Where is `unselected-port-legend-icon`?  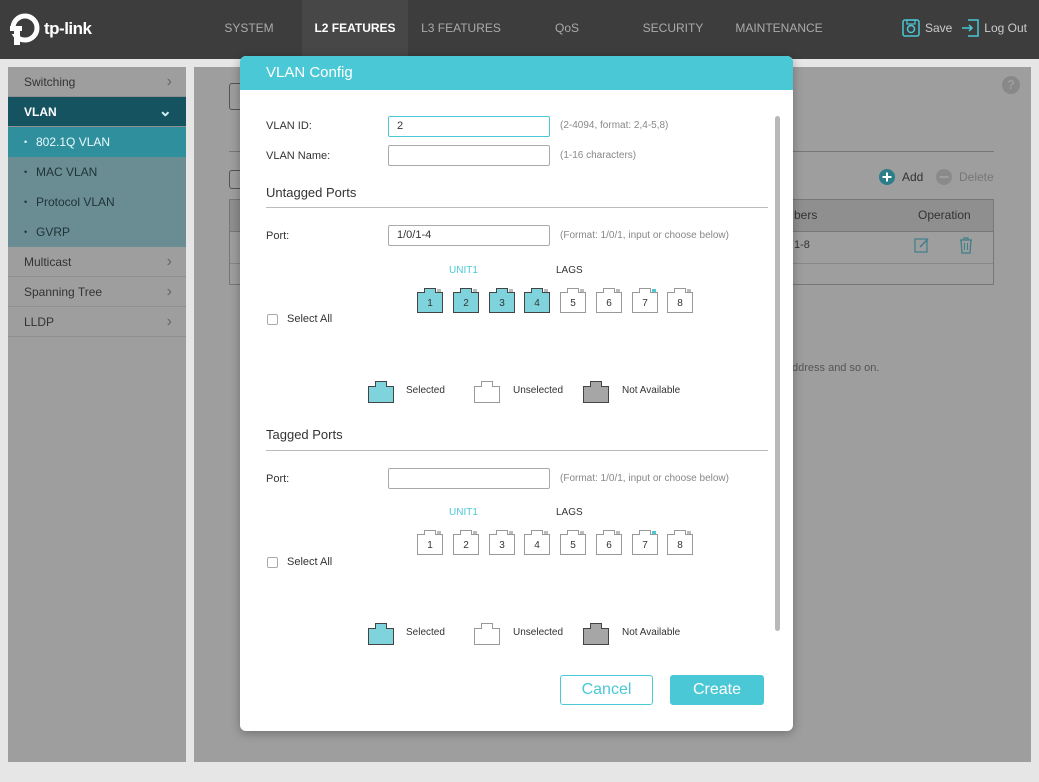
unselected-port-legend-icon is located at coordinates (487, 634).